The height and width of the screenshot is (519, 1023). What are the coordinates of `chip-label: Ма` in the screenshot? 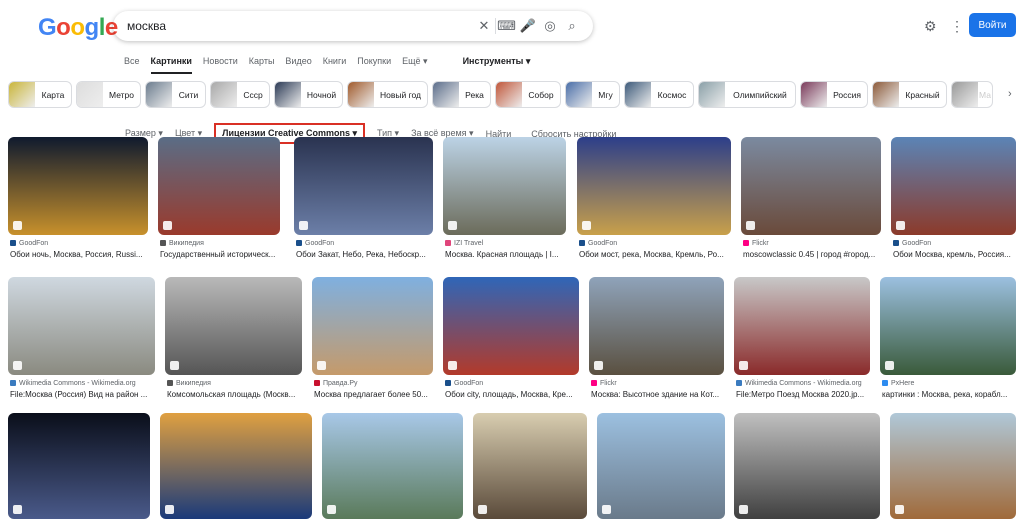 It's located at (985, 94).